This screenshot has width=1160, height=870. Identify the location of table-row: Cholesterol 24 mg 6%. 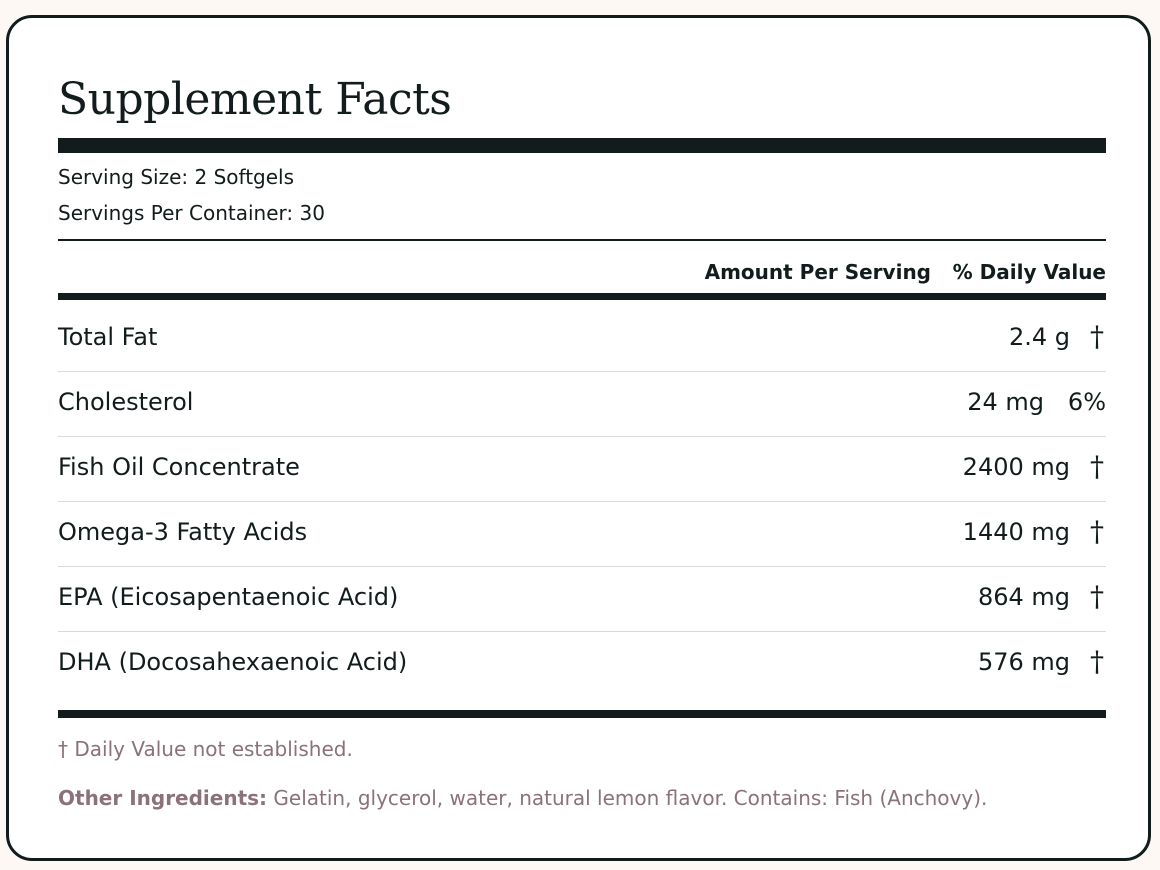
(582, 404).